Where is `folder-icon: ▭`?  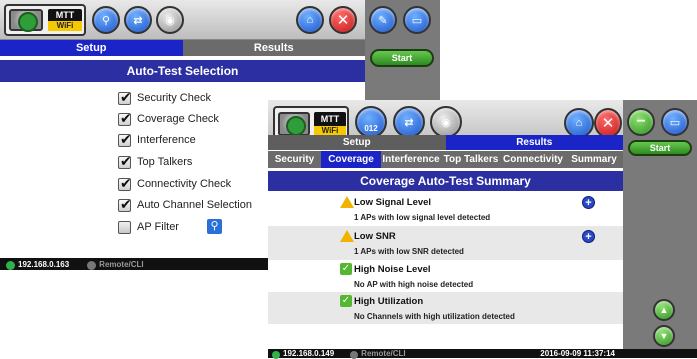
folder-icon: ▭ is located at coordinates (417, 20).